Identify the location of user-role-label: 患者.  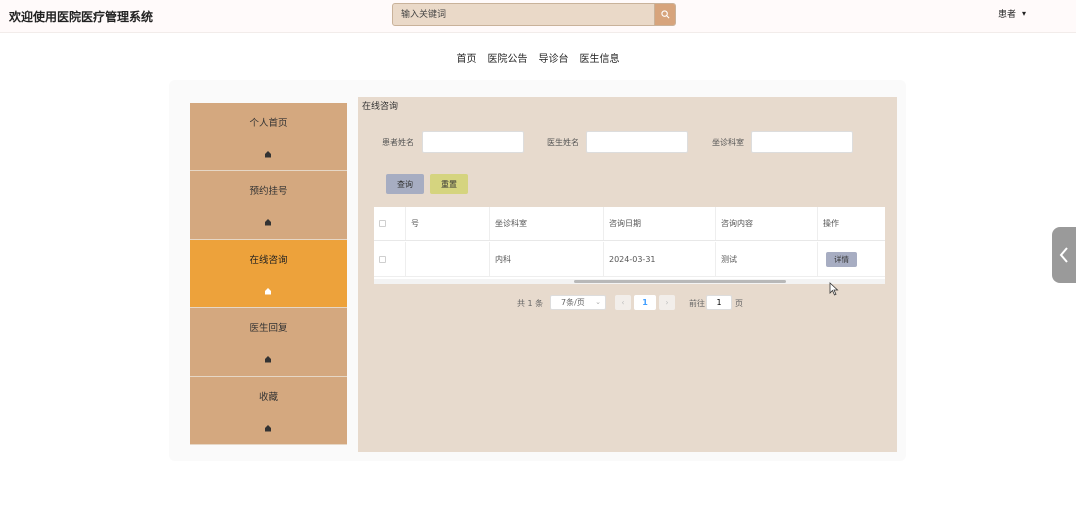
(1007, 15).